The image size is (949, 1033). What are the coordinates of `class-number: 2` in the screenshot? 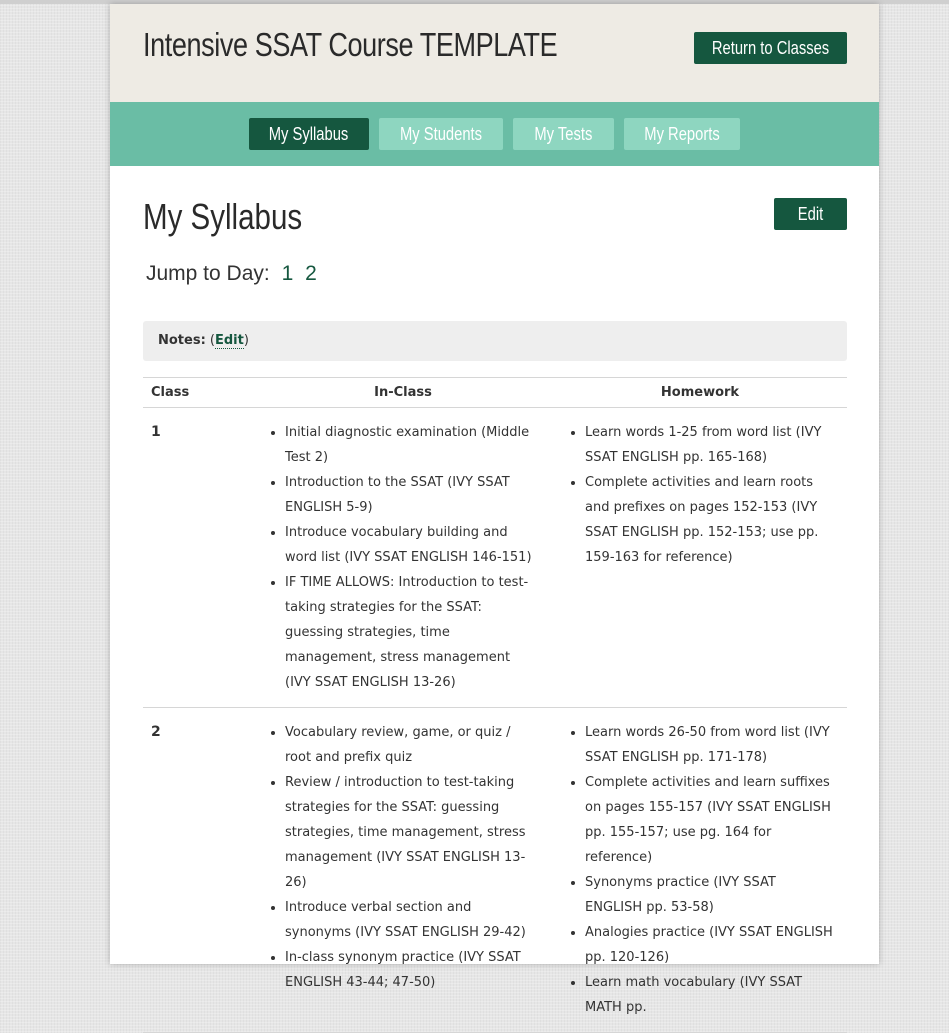 It's located at (198, 870).